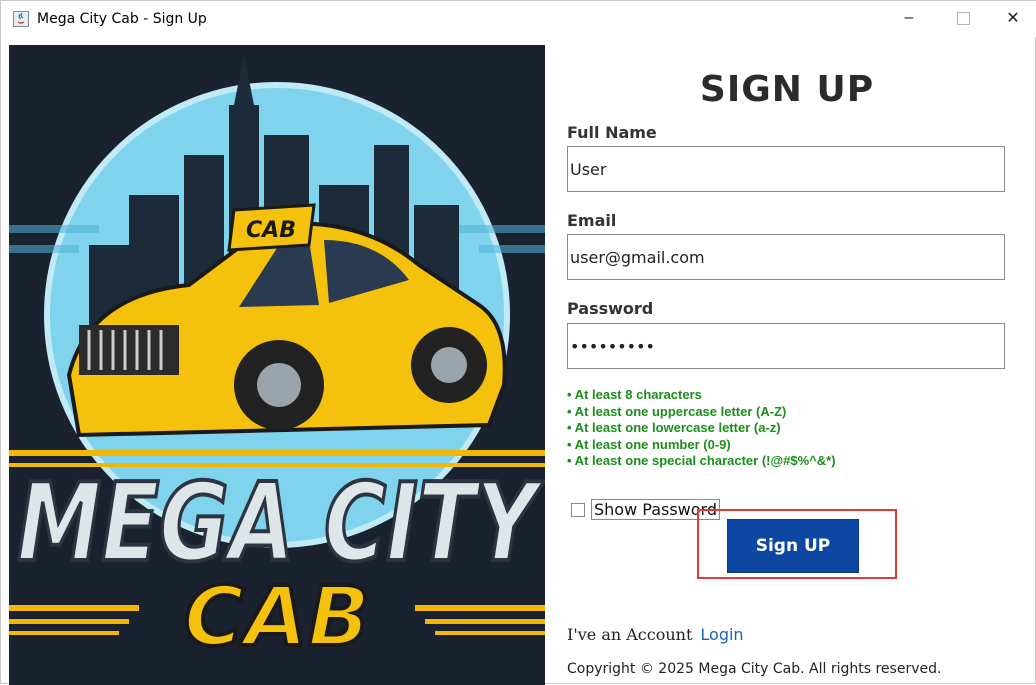 The image size is (1036, 685). Describe the element at coordinates (610, 308) in the screenshot. I see `password-label: Password` at that location.